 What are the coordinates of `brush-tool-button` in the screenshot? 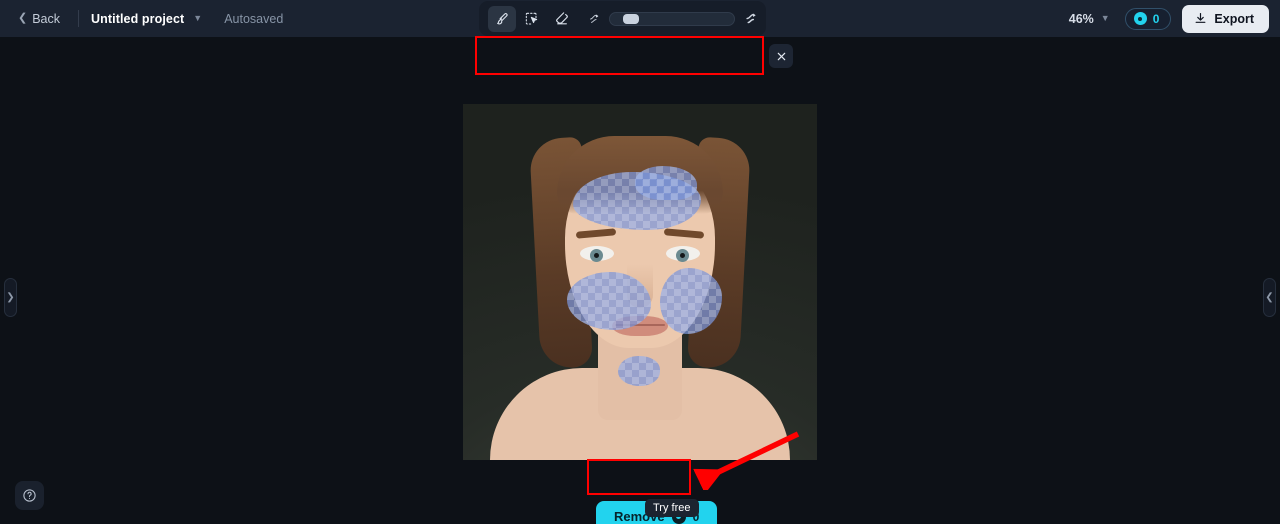 It's located at (502, 18).